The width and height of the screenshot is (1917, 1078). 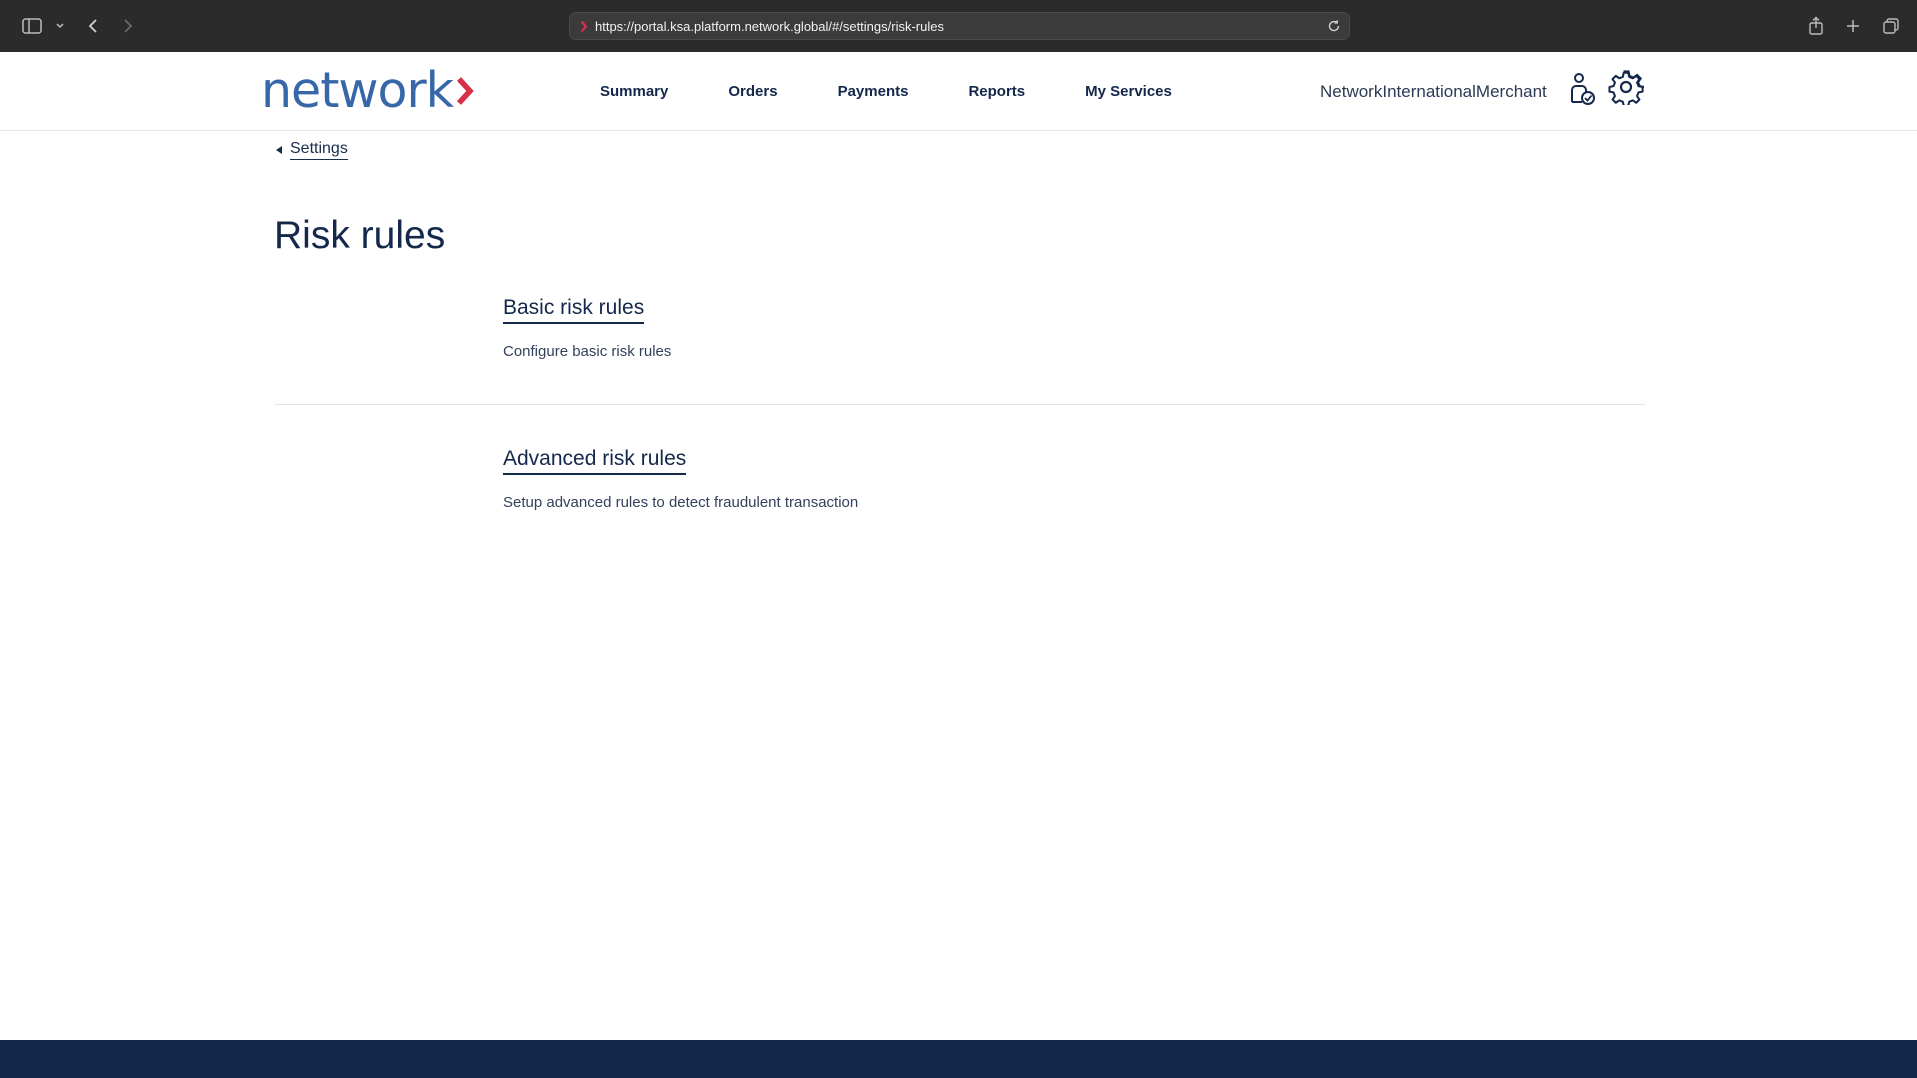 I want to click on advanced-risk-rules-link: Advanced risk rules, so click(x=595, y=461).